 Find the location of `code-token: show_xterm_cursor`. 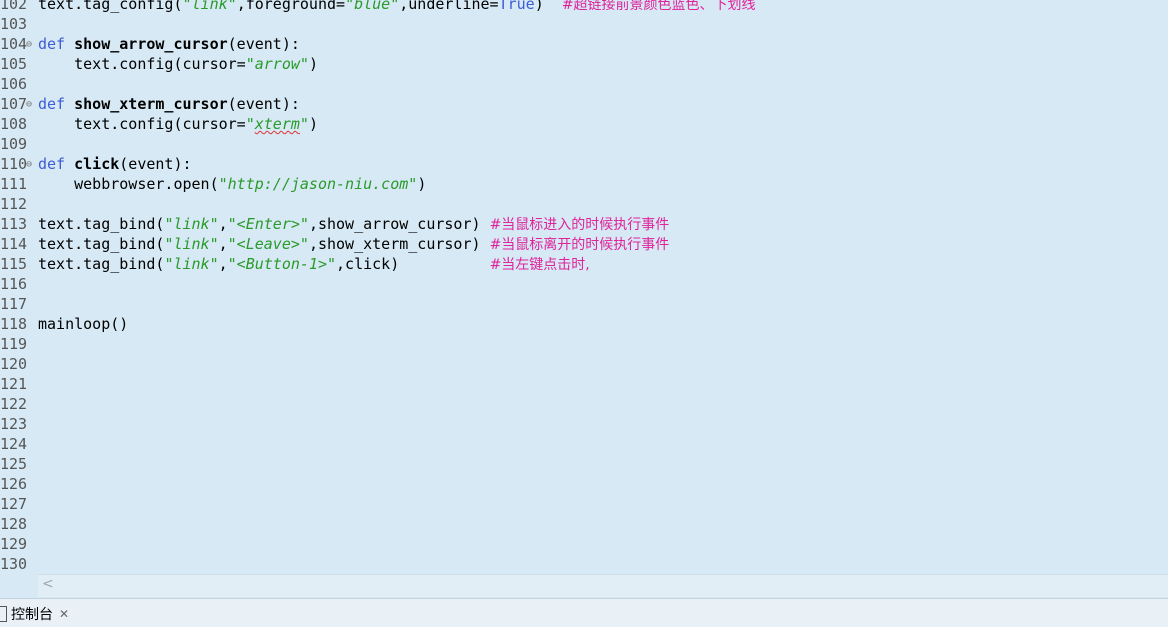

code-token: show_xterm_cursor is located at coordinates (151, 104).